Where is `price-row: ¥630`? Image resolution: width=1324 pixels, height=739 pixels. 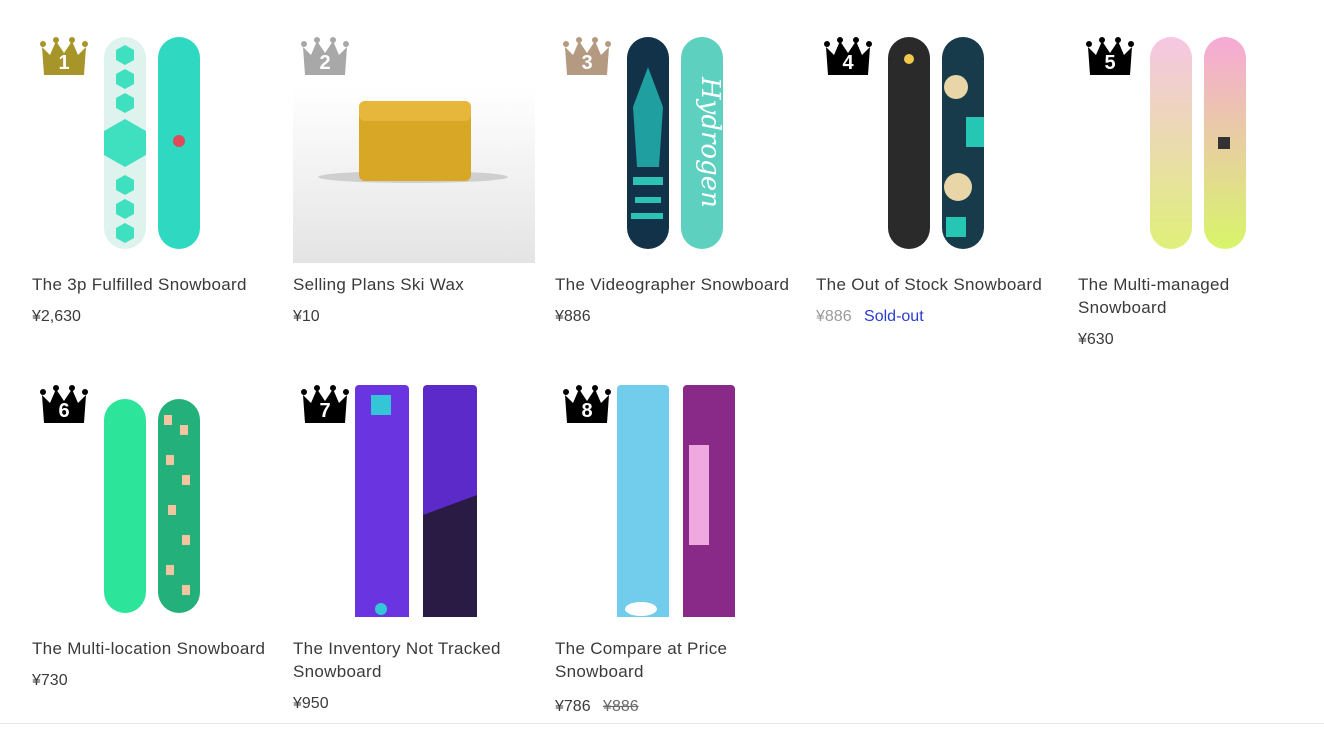
price-row: ¥630 is located at coordinates (1100, 340).